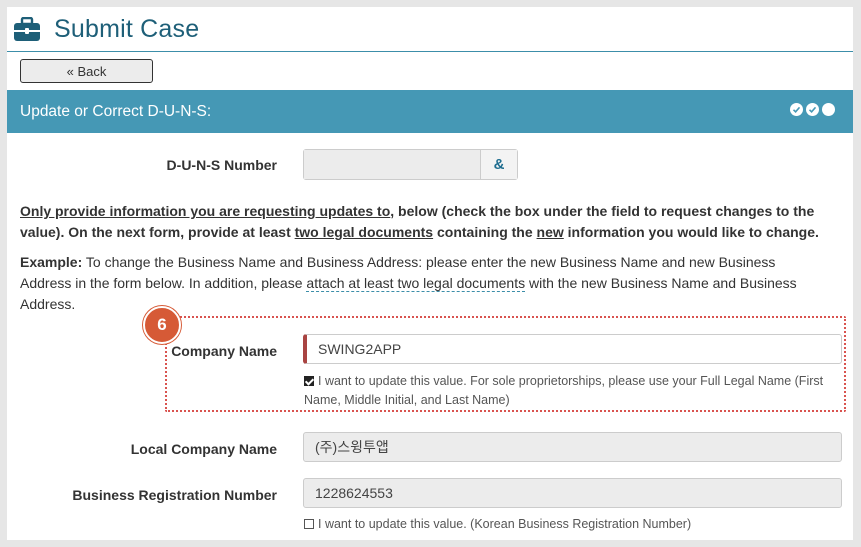 The image size is (861, 547). Describe the element at coordinates (430, 29) in the screenshot. I see `page-header: Submit Case` at that location.